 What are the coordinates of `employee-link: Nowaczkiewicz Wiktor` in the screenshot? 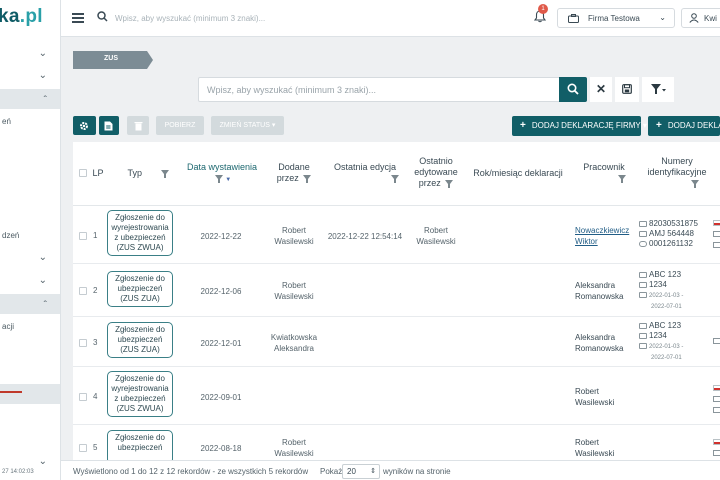 It's located at (602, 236).